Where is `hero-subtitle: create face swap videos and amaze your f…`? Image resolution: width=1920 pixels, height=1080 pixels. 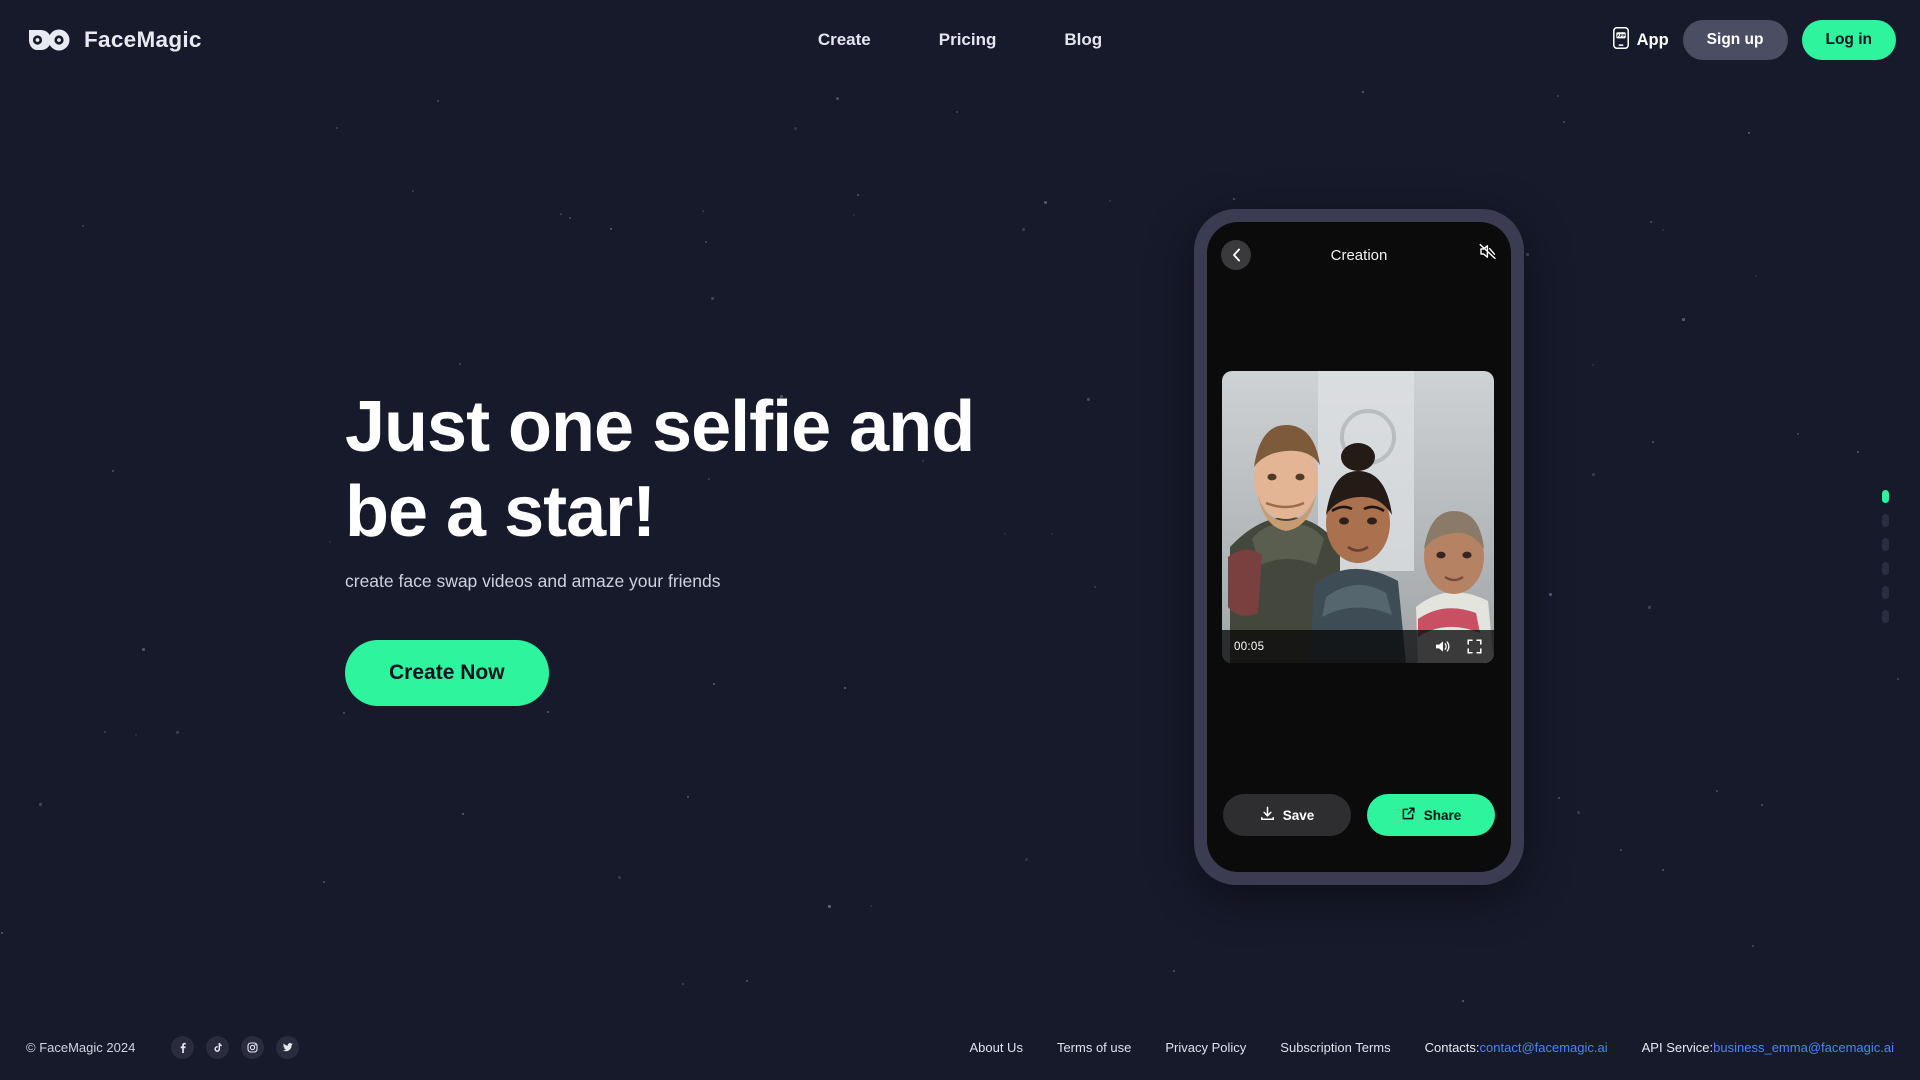 hero-subtitle: create face swap videos and amaze your f… is located at coordinates (533, 580).